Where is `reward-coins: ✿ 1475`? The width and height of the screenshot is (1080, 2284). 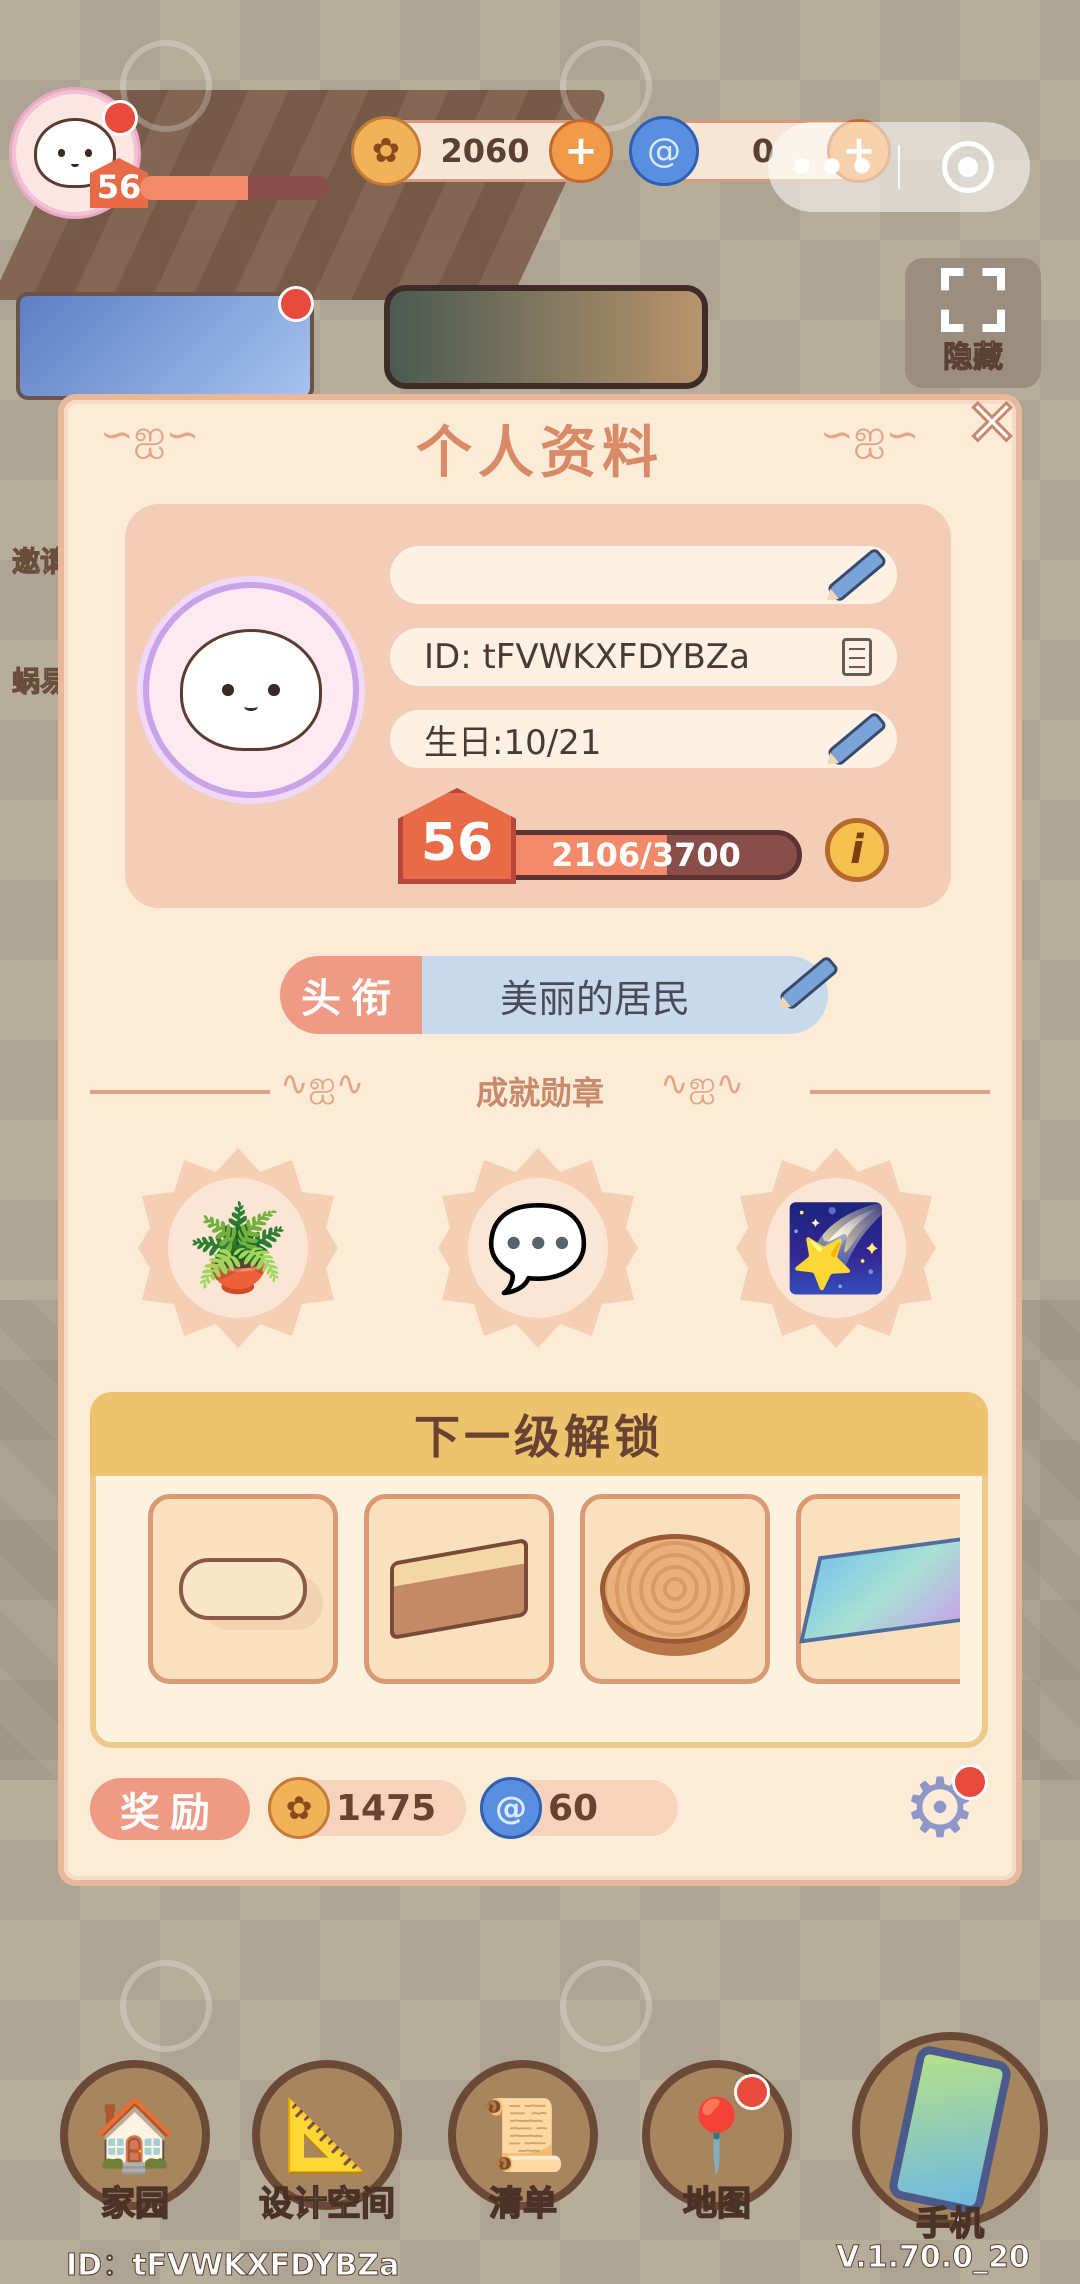
reward-coins: ✿ 1475 is located at coordinates (367, 1808).